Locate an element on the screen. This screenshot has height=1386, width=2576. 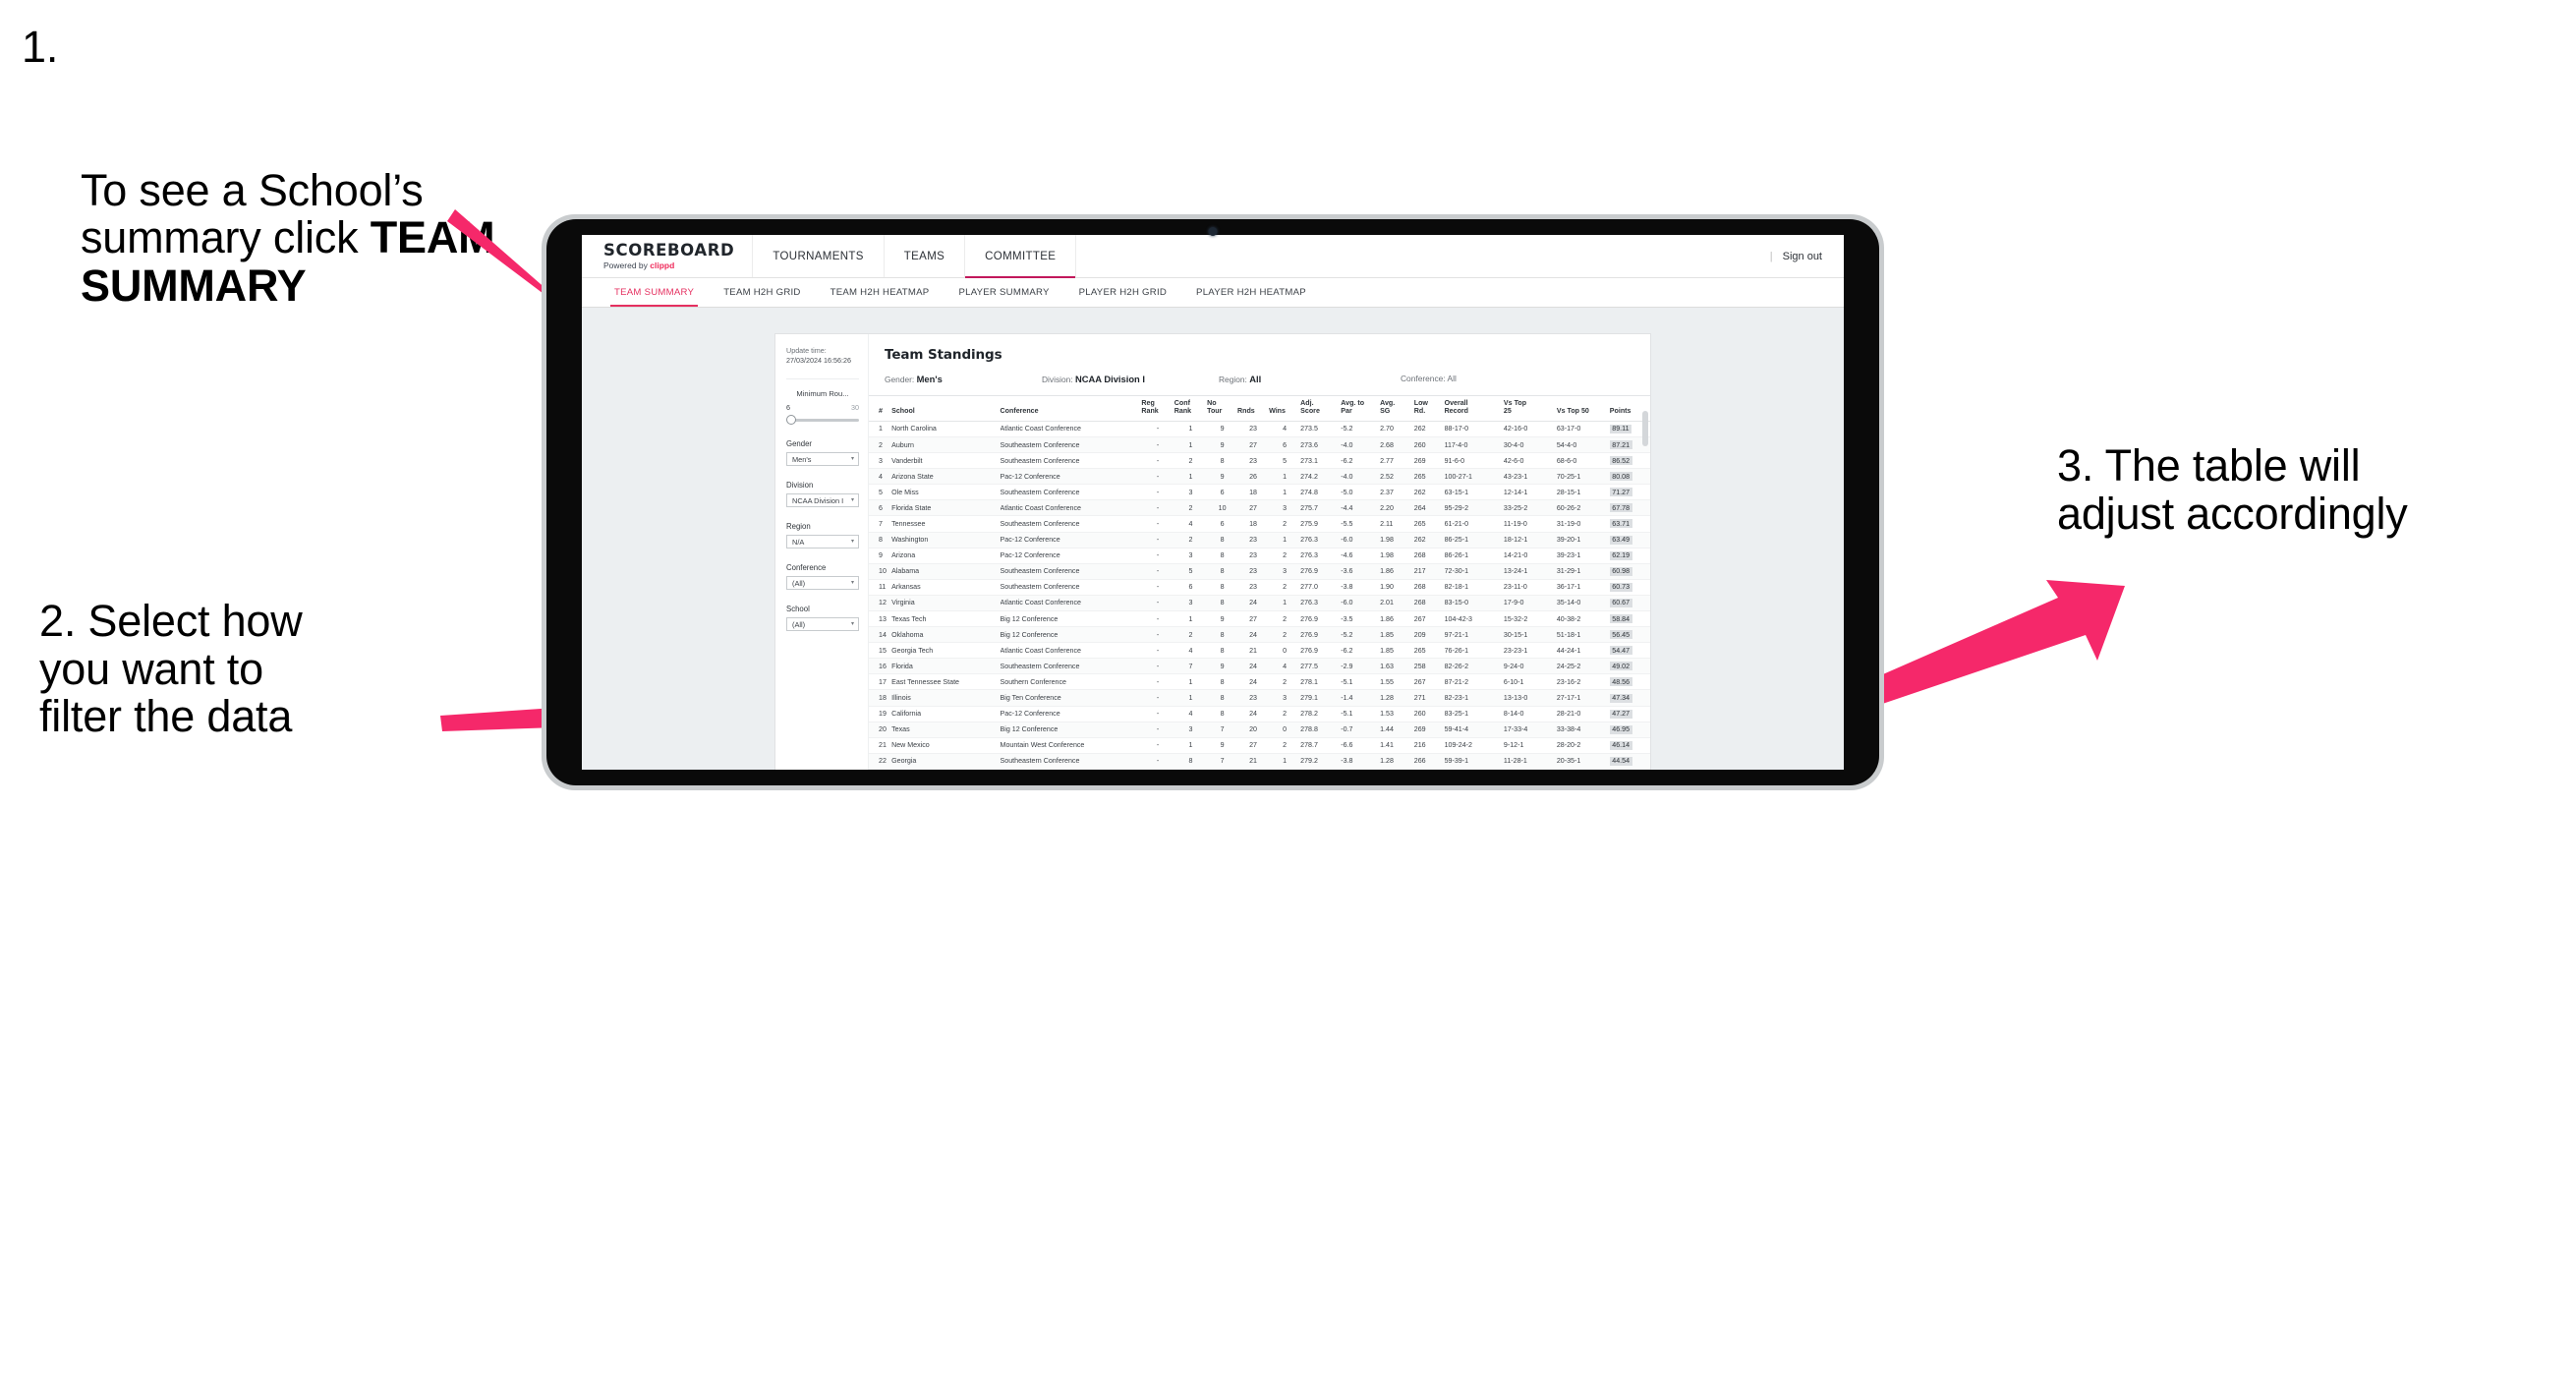
cell-overall-record: 87-21-2 is located at coordinates (1474, 682).